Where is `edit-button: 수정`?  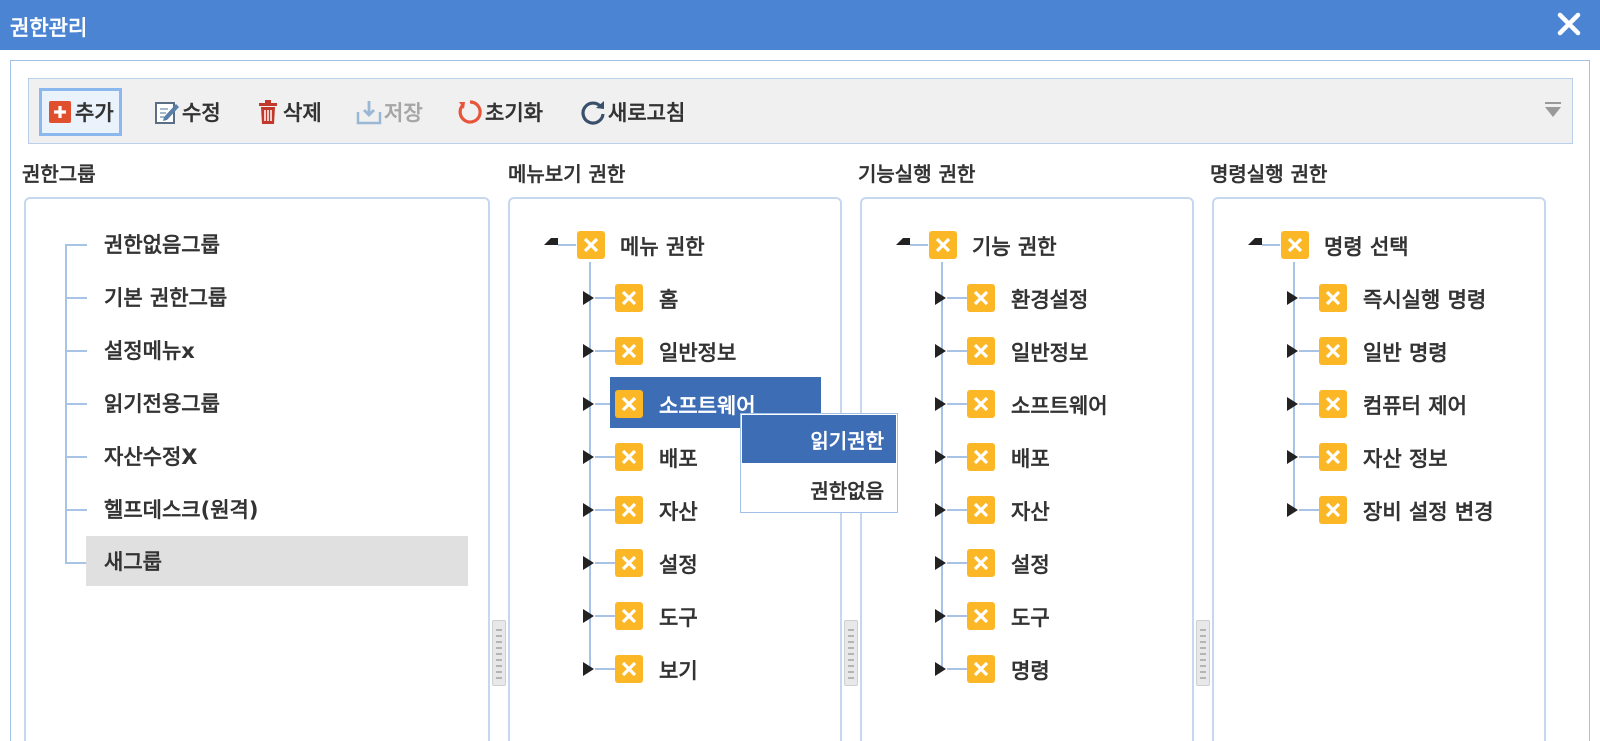 edit-button: 수정 is located at coordinates (187, 112).